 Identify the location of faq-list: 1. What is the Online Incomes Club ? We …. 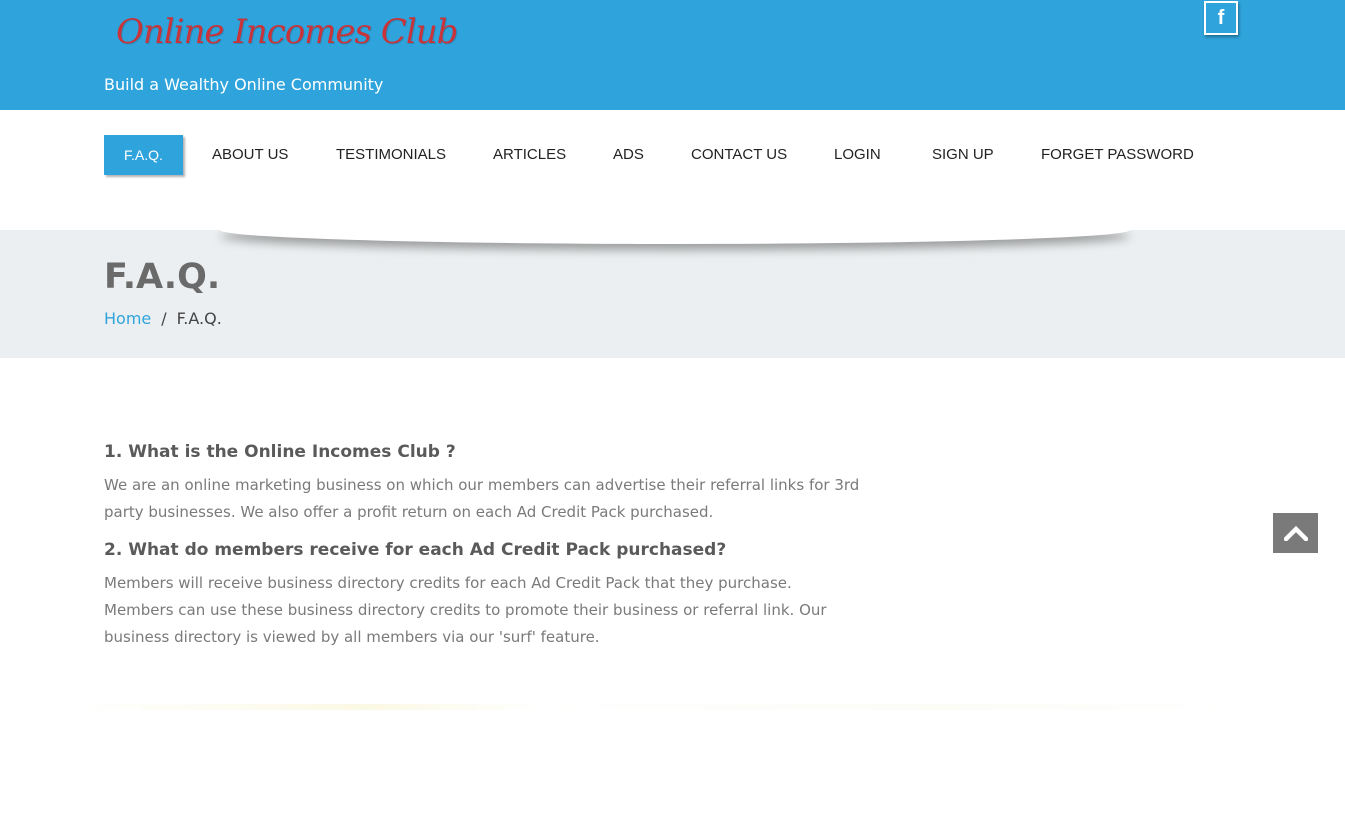
(484, 543).